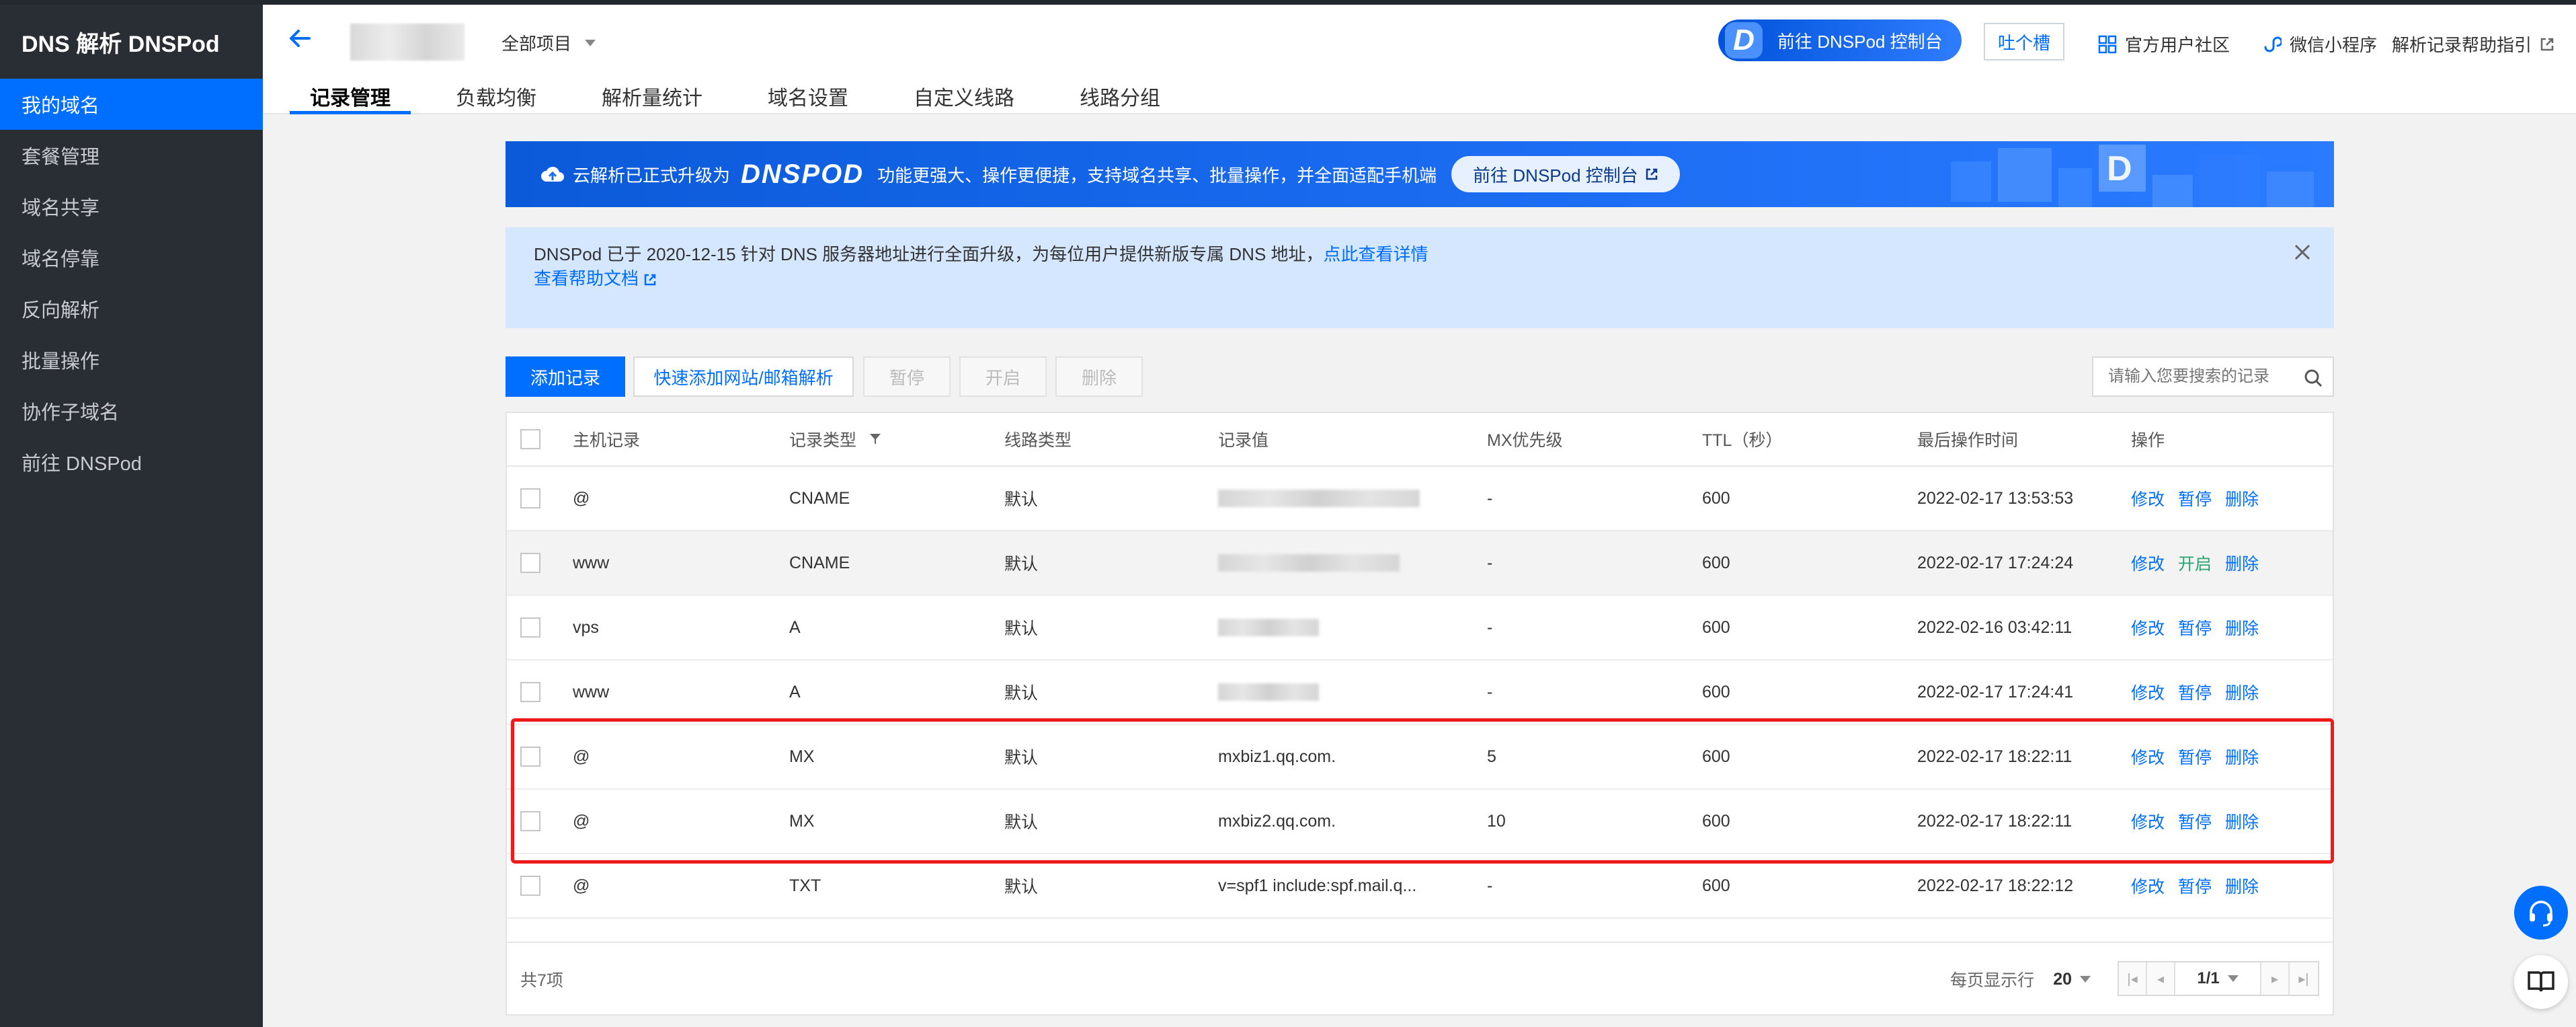 The height and width of the screenshot is (1027, 2576). What do you see at coordinates (131, 155) in the screenshot?
I see `sidebar-item-plans: 套餐管理` at bounding box center [131, 155].